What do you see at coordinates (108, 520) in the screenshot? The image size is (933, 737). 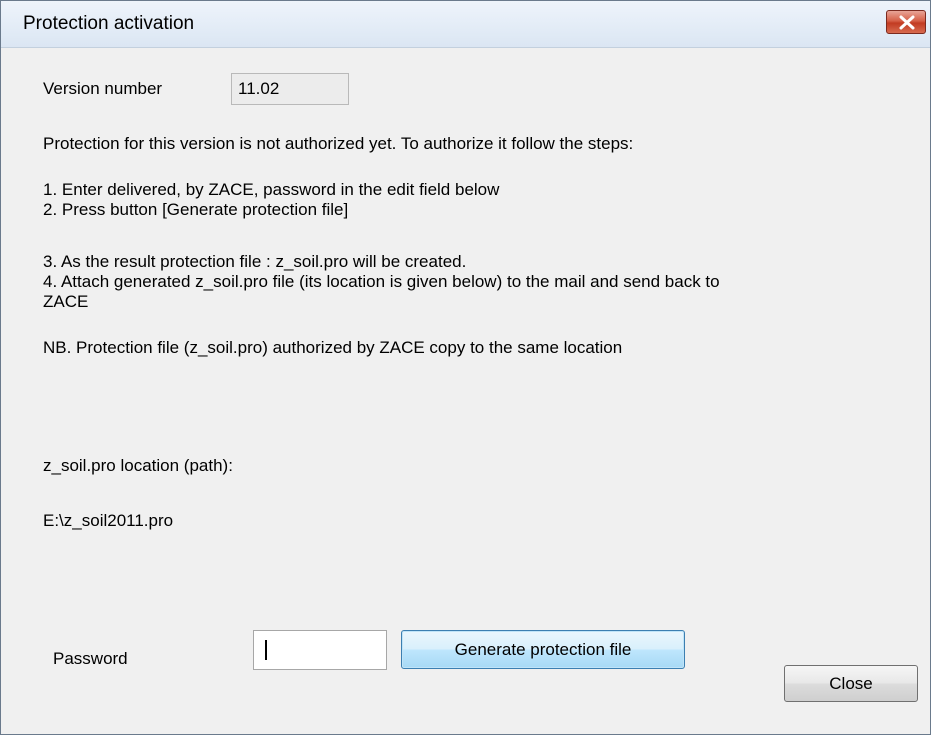 I see `location-path: E:\z_soil2011.pro` at bounding box center [108, 520].